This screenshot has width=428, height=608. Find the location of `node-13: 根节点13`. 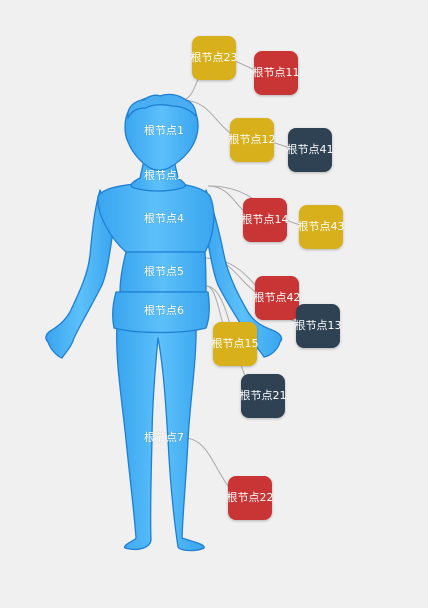

node-13: 根节点13 is located at coordinates (318, 326).